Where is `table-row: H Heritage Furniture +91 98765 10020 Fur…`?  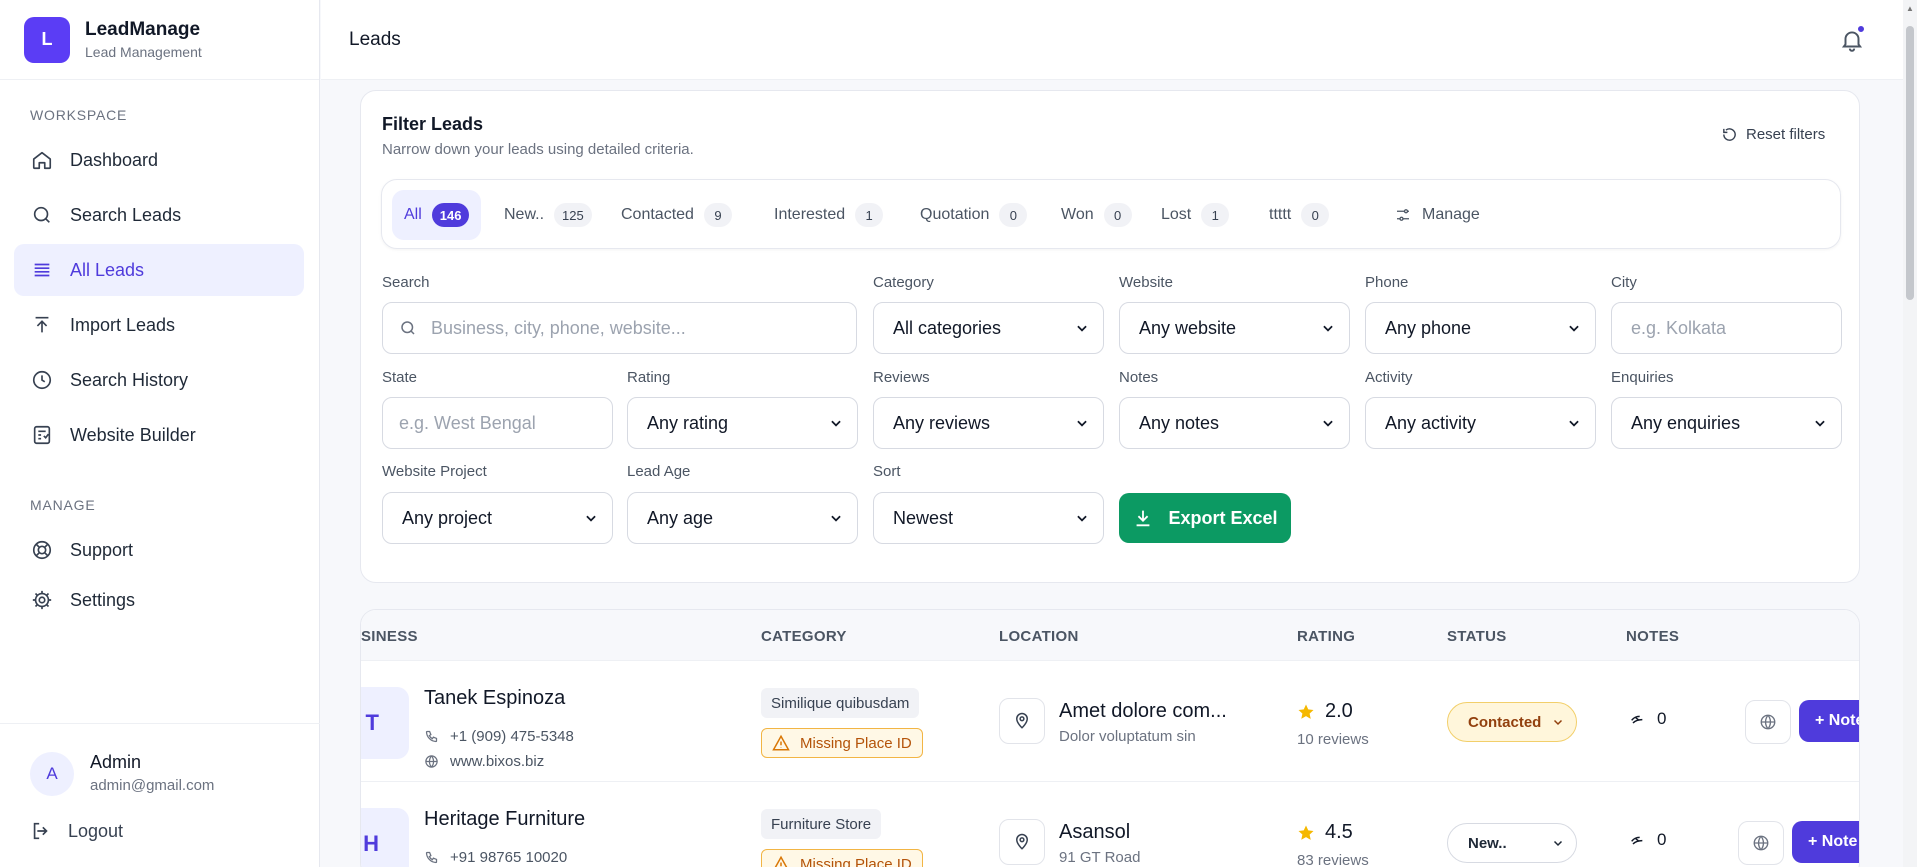
table-row: H Heritage Furniture +91 98765 10020 Fur… is located at coordinates (1110, 825).